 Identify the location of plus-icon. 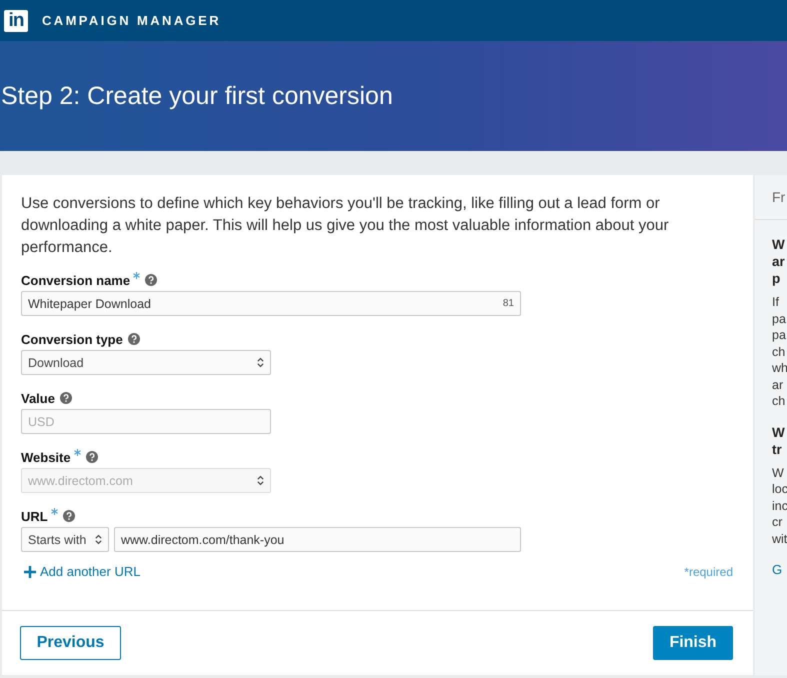
(30, 572).